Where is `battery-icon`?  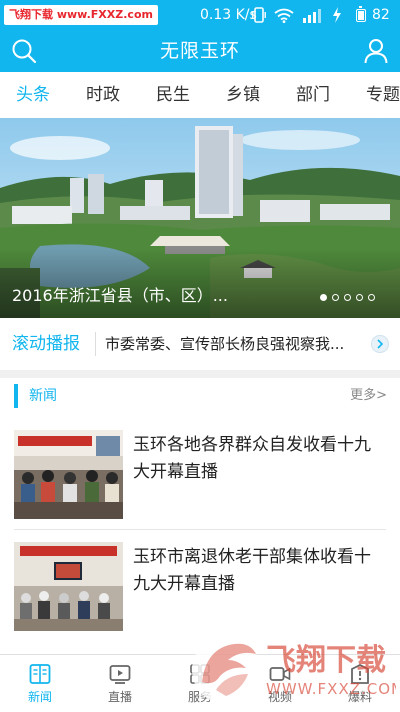 battery-icon is located at coordinates (361, 14).